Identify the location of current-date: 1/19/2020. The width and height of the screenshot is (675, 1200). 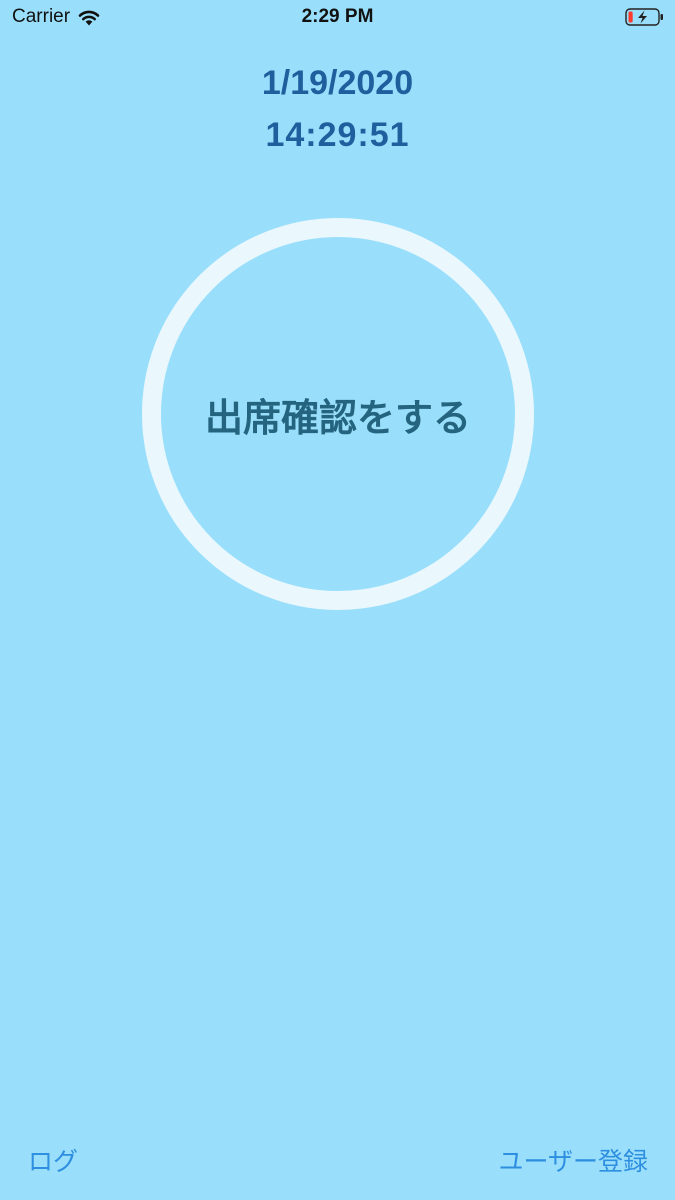
(337, 83).